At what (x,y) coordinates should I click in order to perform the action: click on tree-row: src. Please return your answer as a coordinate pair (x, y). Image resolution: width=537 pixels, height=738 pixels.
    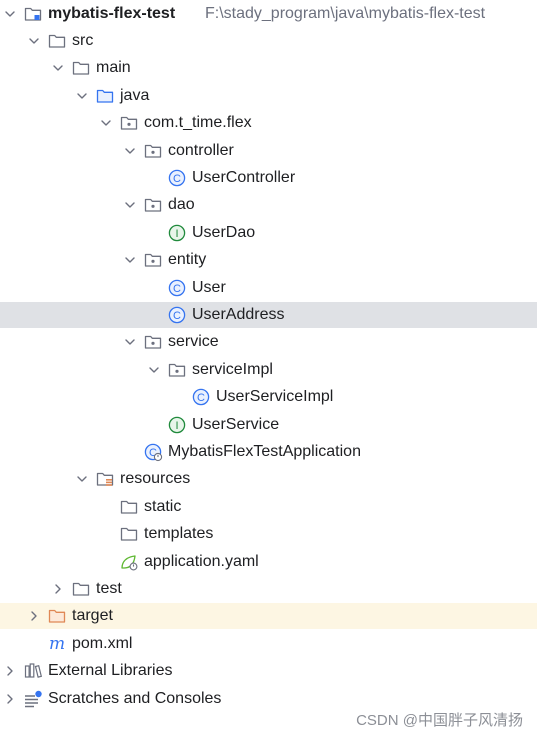
    Looking at the image, I should click on (268, 41).